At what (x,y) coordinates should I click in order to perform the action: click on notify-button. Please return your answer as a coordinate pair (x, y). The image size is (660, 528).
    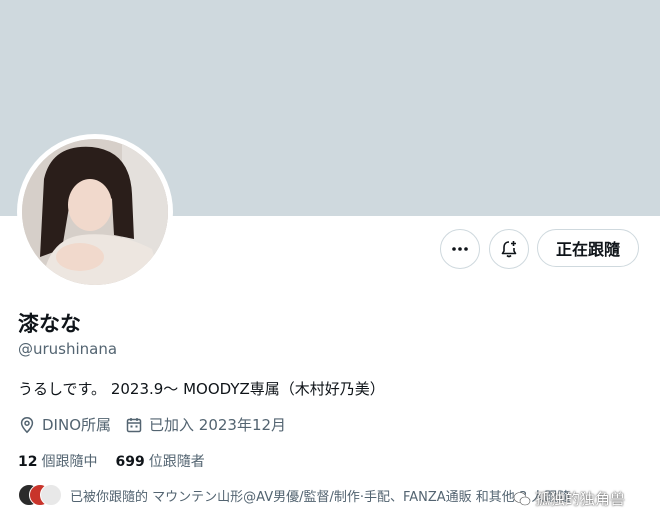
    Looking at the image, I should click on (509, 249).